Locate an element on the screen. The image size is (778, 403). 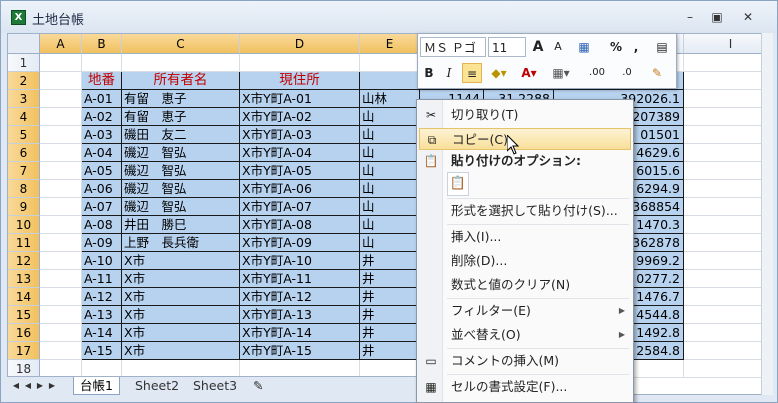
next-sheet-icon: ▶ is located at coordinates (40, 386).